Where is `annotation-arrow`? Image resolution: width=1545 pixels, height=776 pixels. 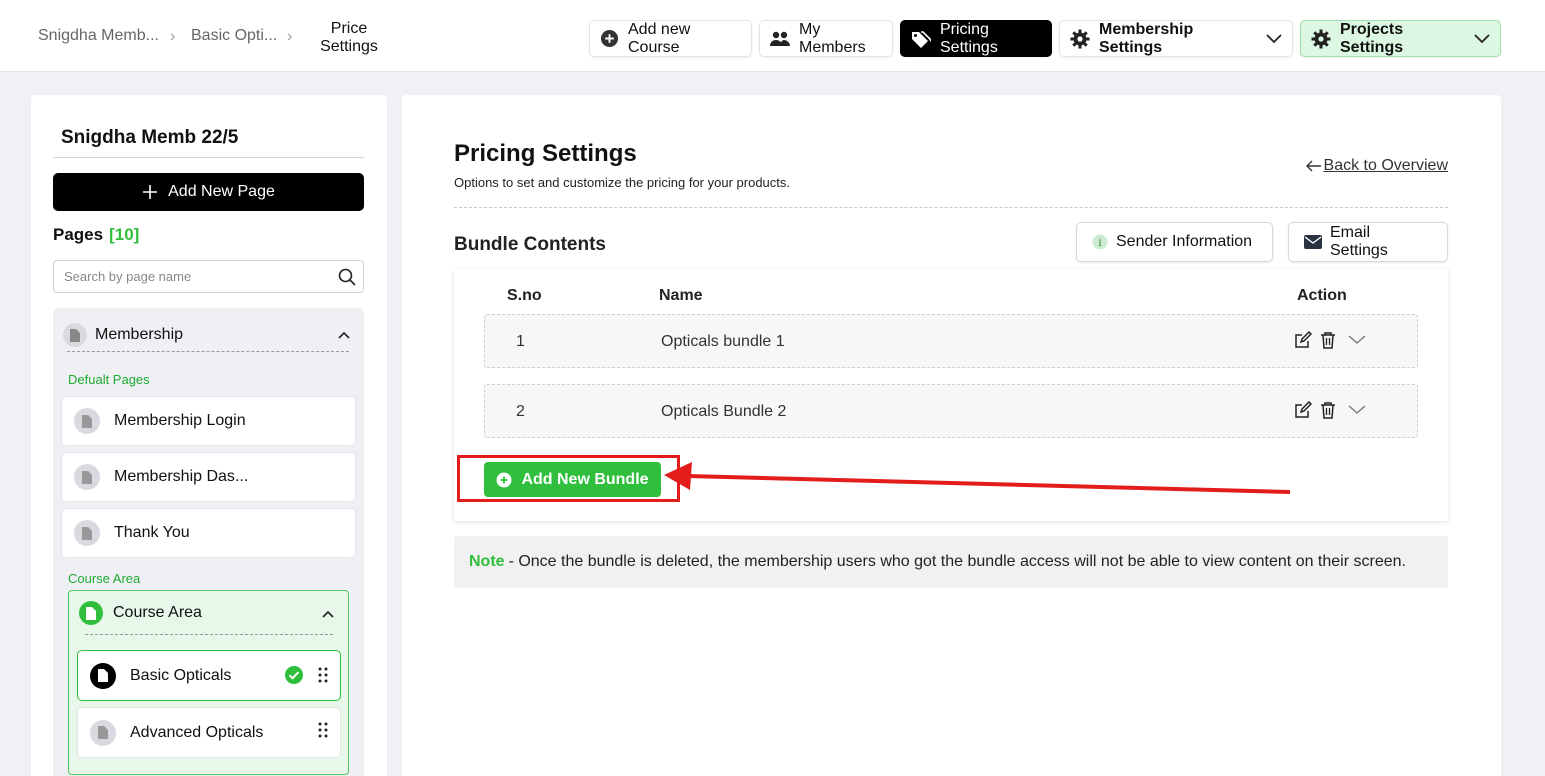 annotation-arrow is located at coordinates (977, 478).